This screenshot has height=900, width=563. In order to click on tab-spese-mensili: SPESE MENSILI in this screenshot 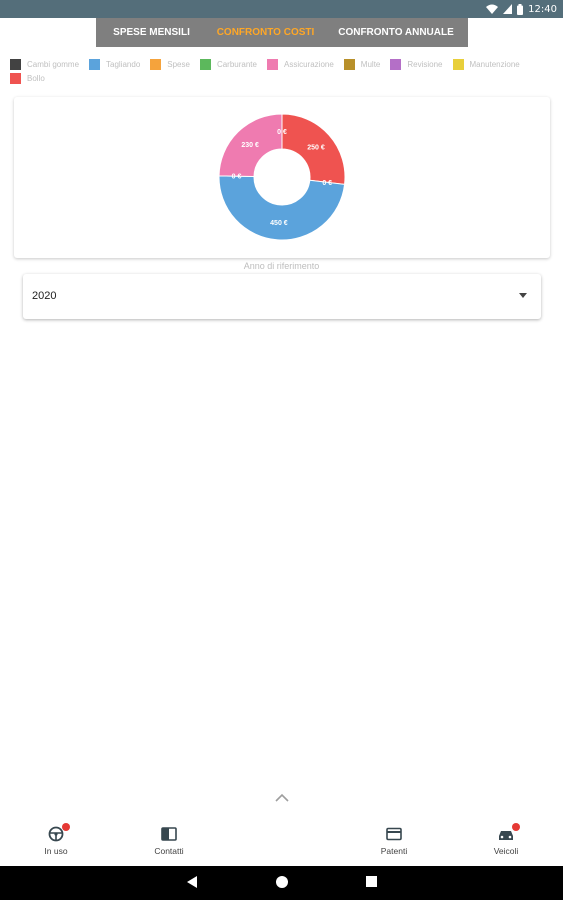, I will do `click(151, 32)`.